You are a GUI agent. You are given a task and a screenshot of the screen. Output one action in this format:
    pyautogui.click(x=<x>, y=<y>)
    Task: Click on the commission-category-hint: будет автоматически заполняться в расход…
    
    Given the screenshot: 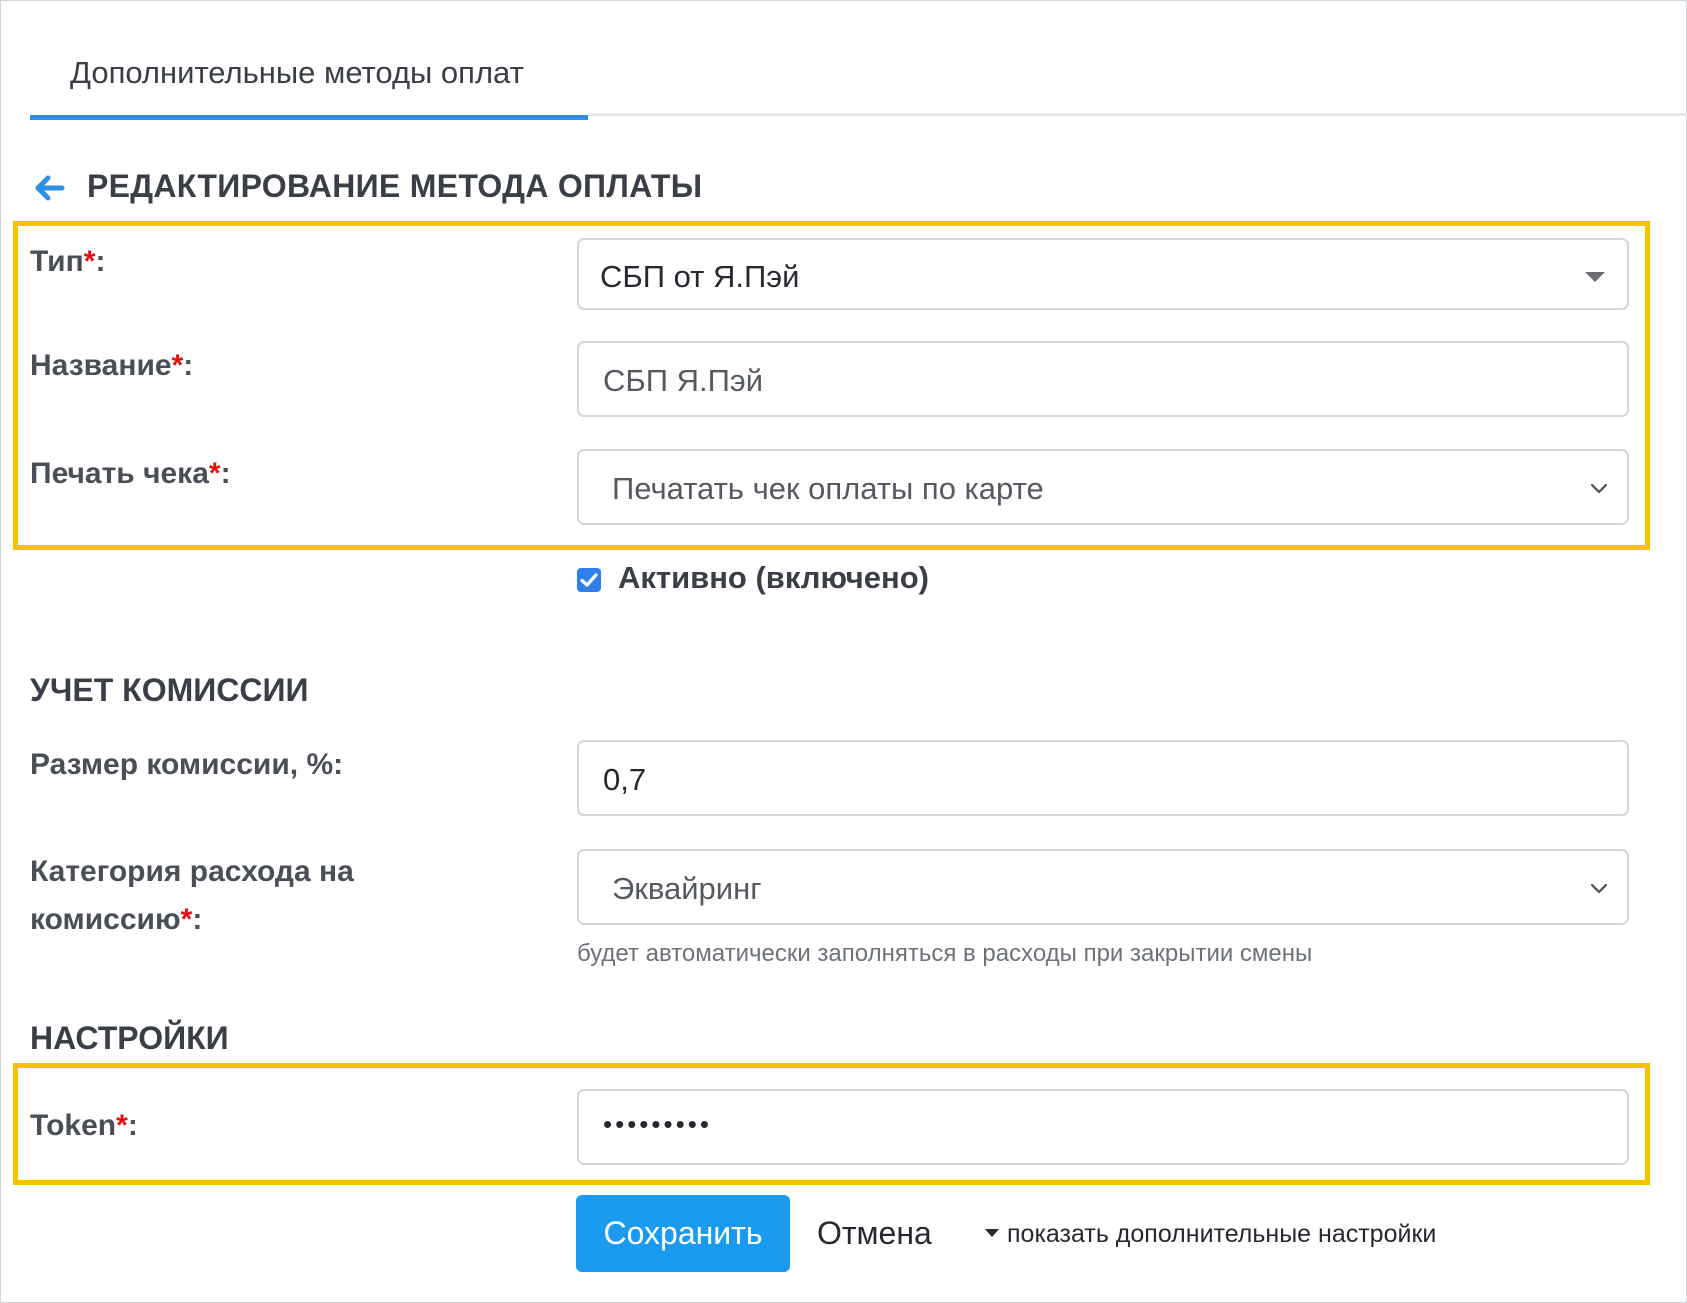 What is the action you would take?
    pyautogui.click(x=945, y=953)
    